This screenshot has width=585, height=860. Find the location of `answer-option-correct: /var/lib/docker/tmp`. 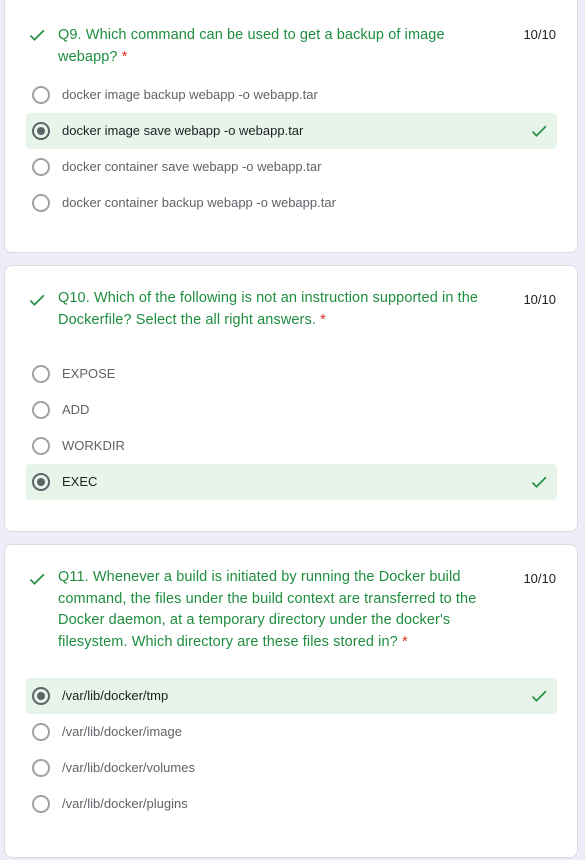

answer-option-correct: /var/lib/docker/tmp is located at coordinates (291, 696).